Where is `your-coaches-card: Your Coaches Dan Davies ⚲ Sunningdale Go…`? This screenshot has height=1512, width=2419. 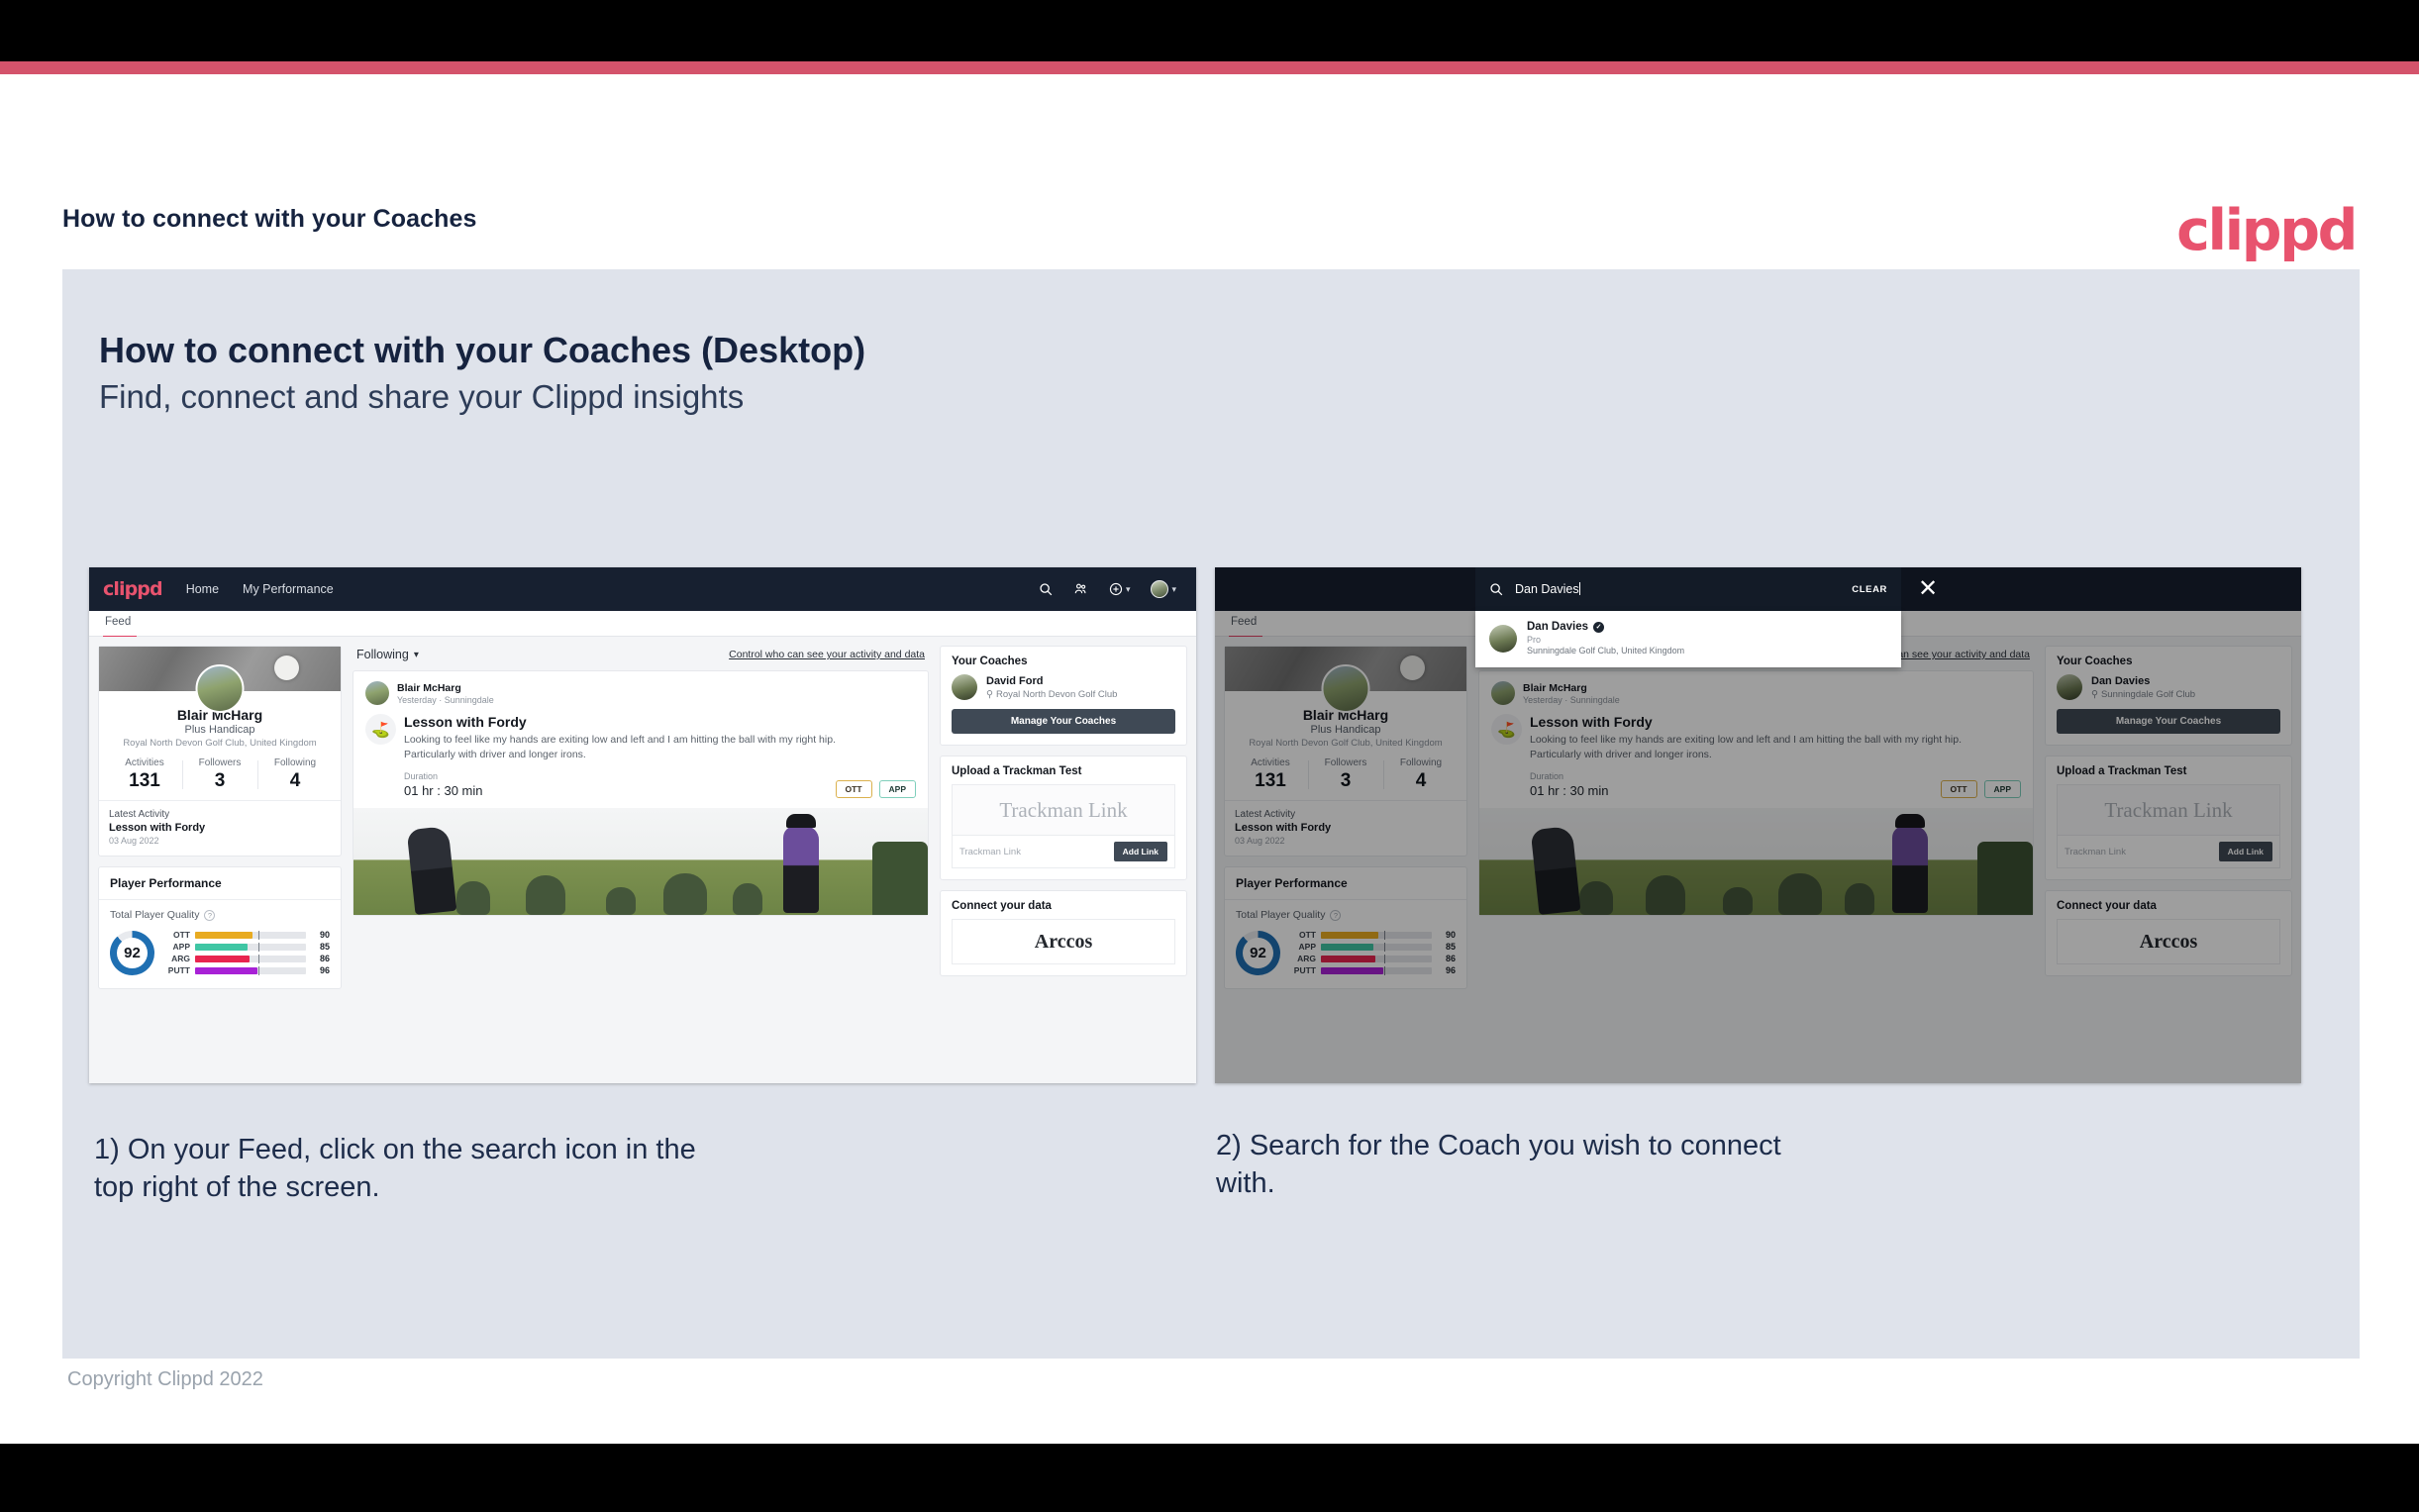
your-coaches-card: Your Coaches Dan Davies ⚲ Sunningdale Go… is located at coordinates (2168, 696).